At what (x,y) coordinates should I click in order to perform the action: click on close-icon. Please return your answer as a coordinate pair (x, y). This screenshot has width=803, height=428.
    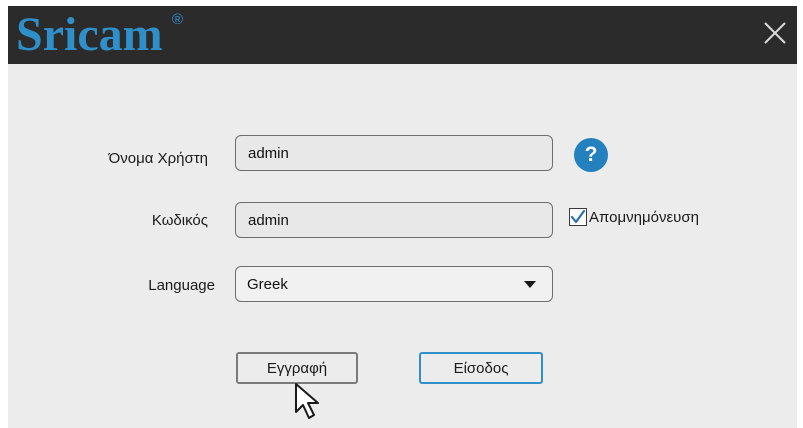
    Looking at the image, I should click on (775, 33).